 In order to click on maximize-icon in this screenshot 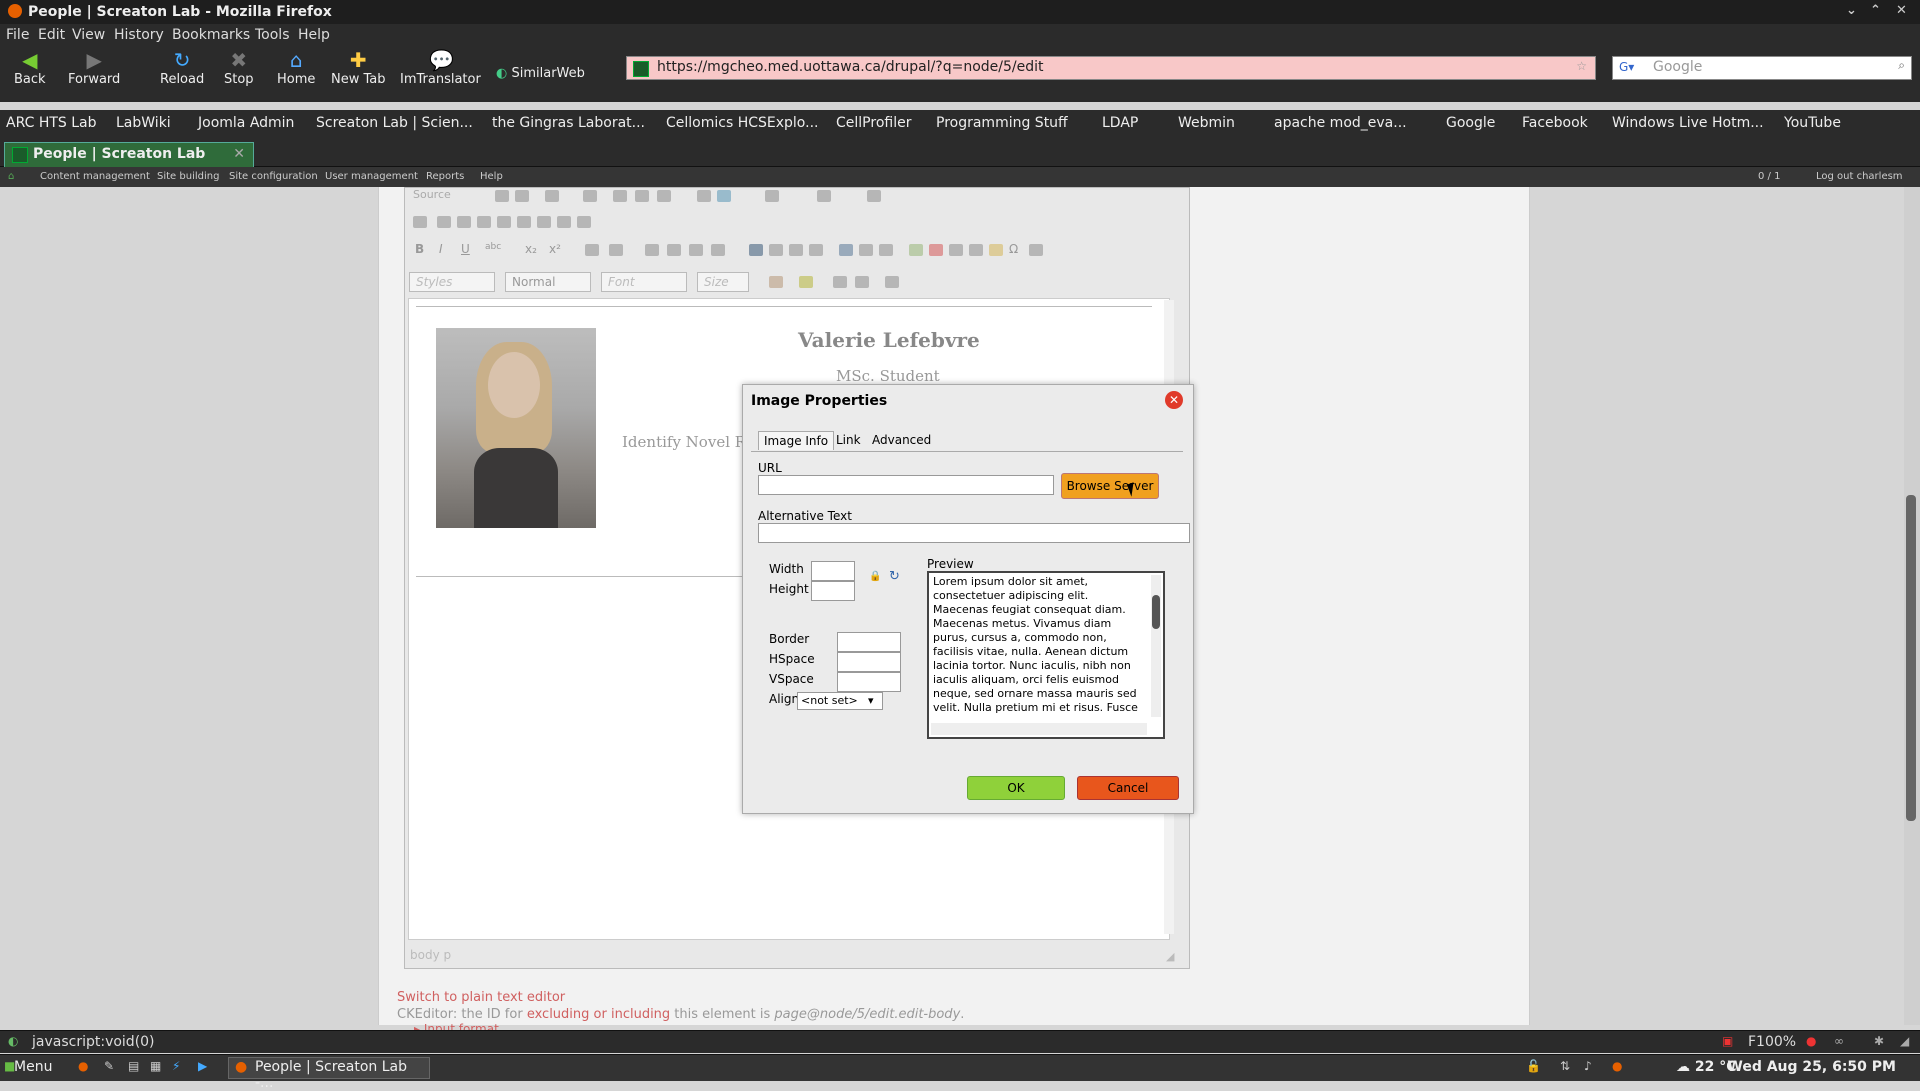, I will do `click(840, 282)`.